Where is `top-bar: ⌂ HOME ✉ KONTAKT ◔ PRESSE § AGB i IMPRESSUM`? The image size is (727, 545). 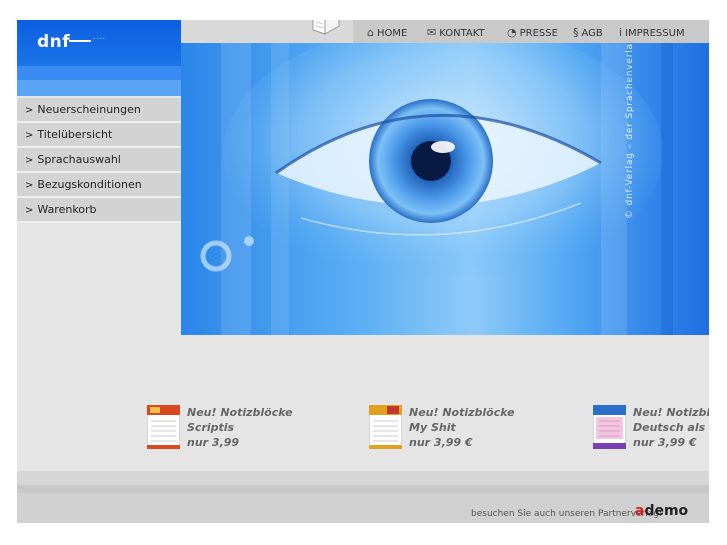
top-bar: ⌂ HOME ✉ KONTAKT ◔ PRESSE § AGB i IMPRESSUM is located at coordinates (445, 31).